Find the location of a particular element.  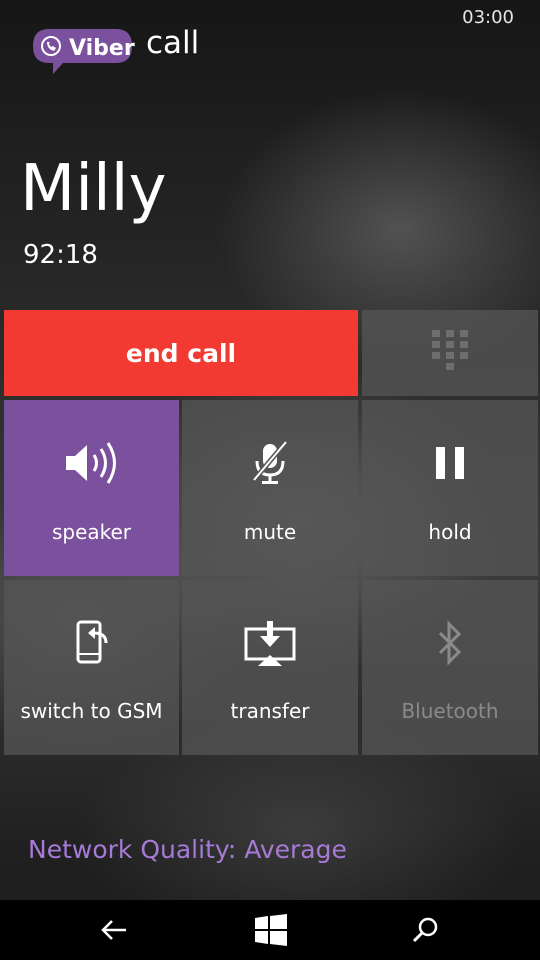

keypad-button is located at coordinates (450, 353).